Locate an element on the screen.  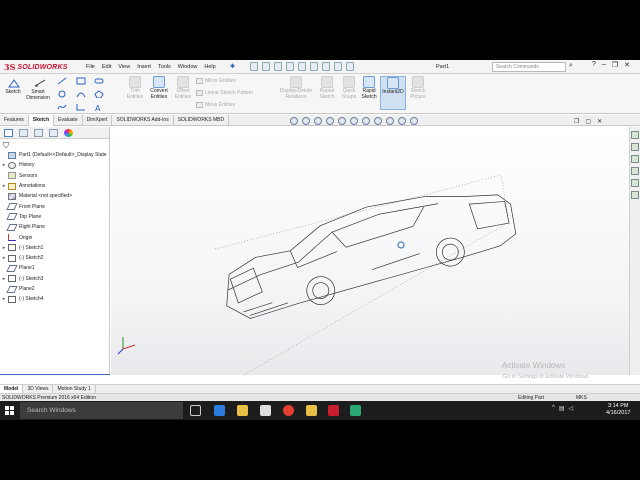
sketch-button: Sketch is located at coordinates (13, 92).